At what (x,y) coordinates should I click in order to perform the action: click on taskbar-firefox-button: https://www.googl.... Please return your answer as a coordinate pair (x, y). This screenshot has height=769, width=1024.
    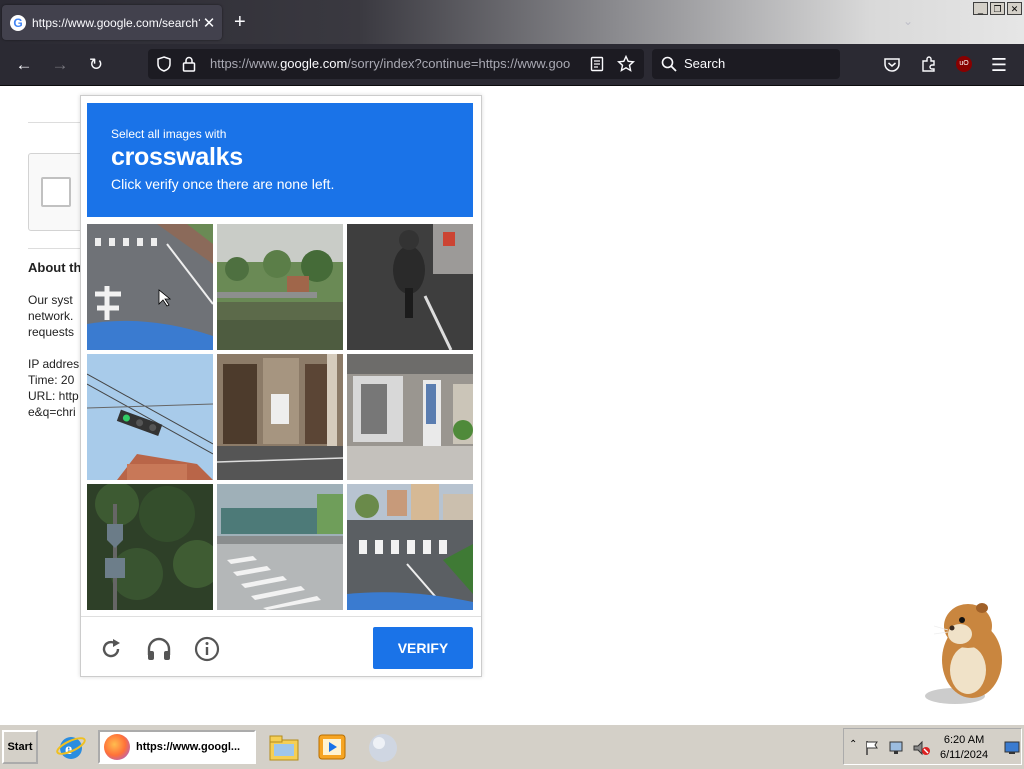
    Looking at the image, I should click on (177, 747).